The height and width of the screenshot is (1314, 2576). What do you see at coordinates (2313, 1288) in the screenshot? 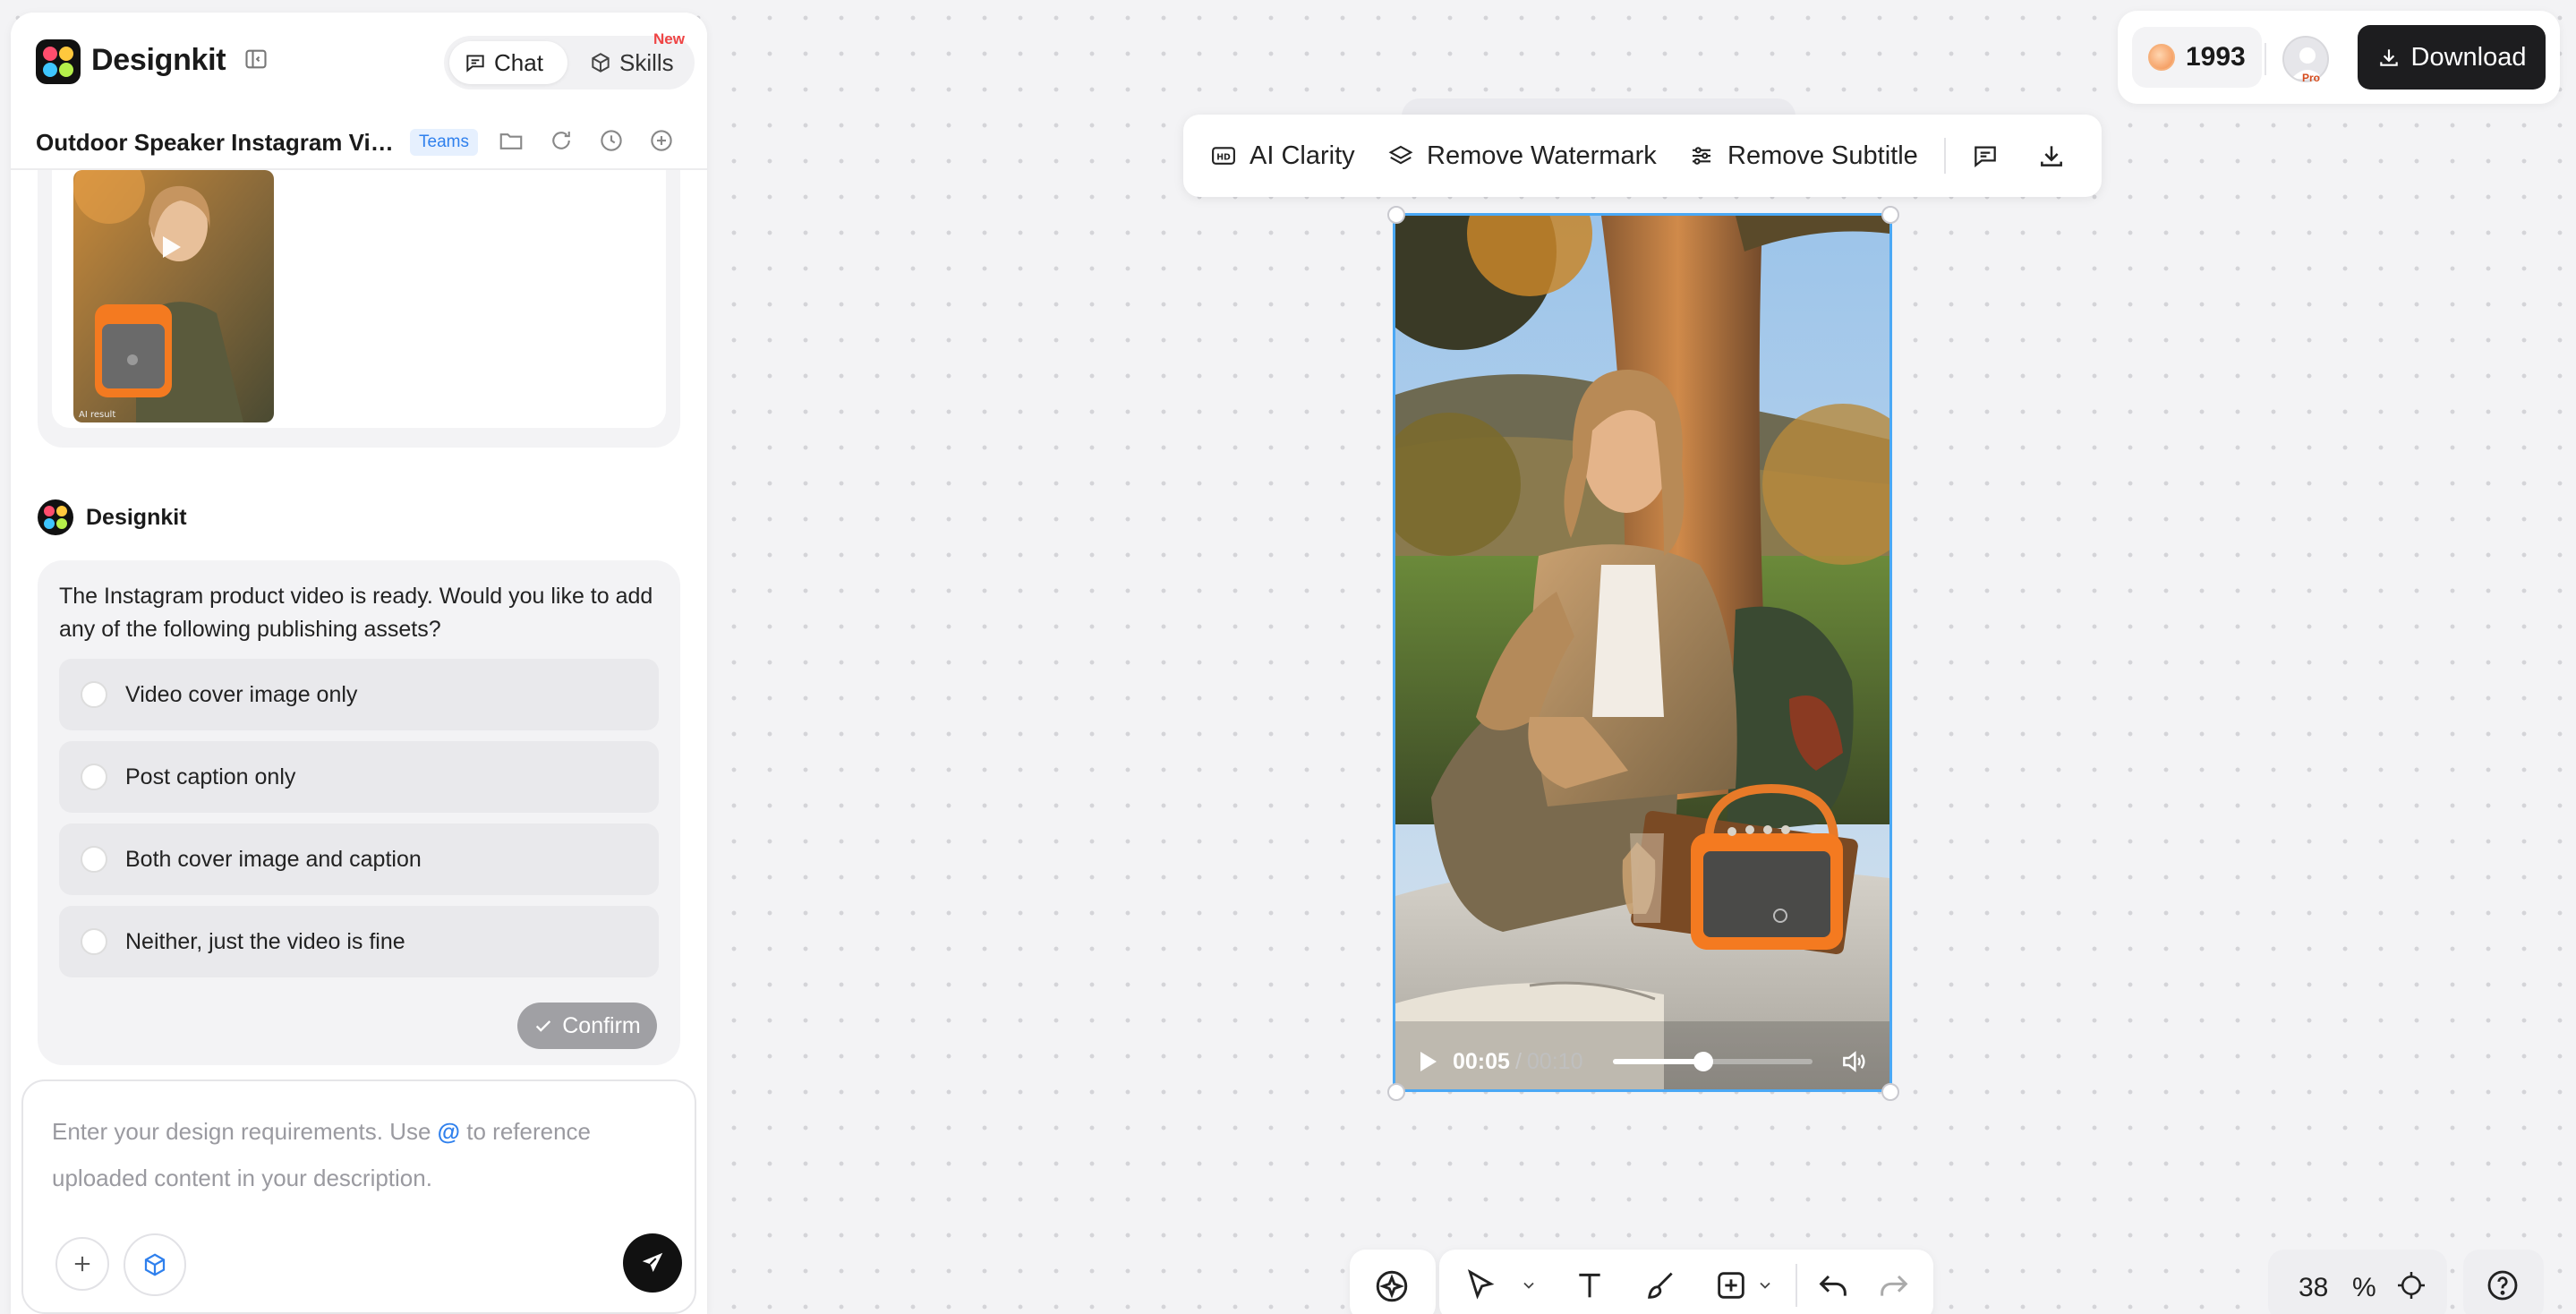
I see `zoom-value: 38` at bounding box center [2313, 1288].